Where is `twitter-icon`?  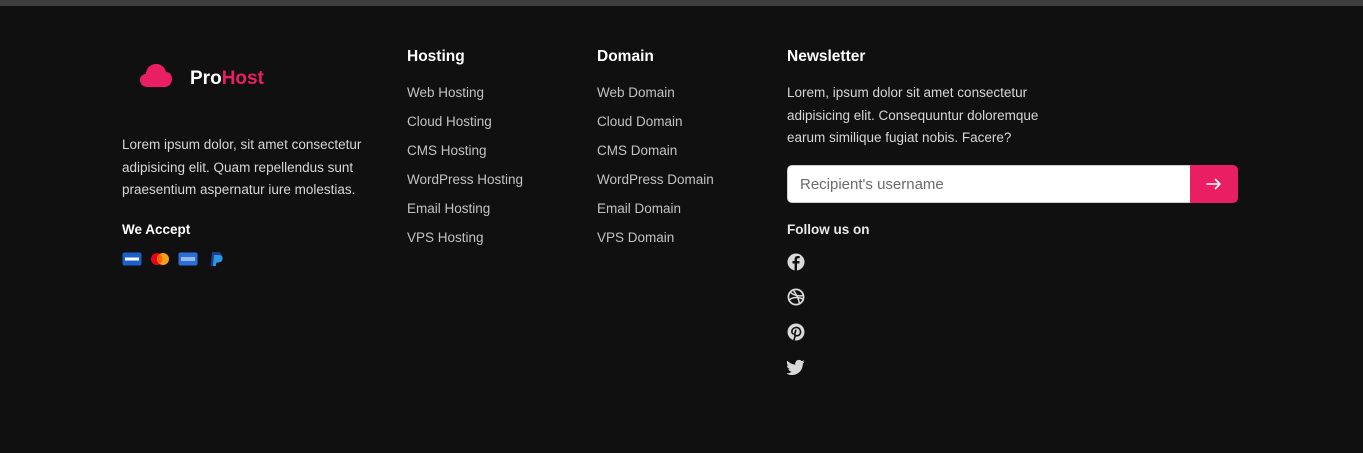
twitter-icon is located at coordinates (796, 367).